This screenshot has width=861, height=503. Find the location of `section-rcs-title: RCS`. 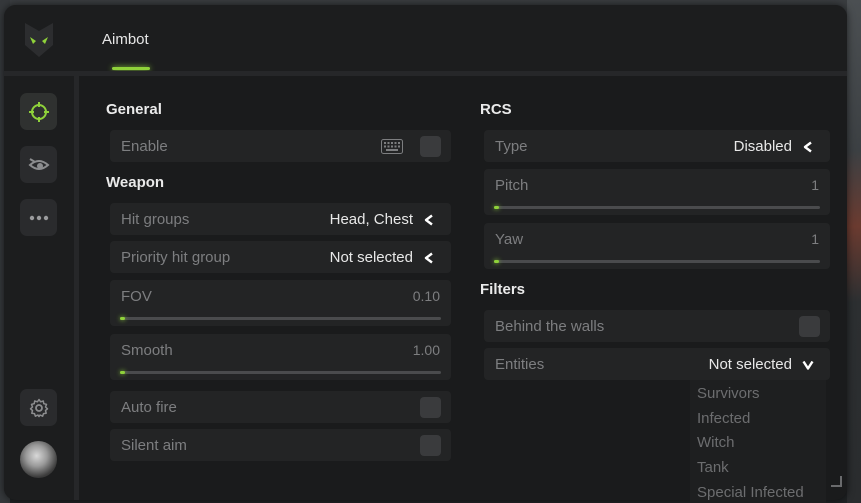

section-rcs-title: RCS is located at coordinates (496, 109).